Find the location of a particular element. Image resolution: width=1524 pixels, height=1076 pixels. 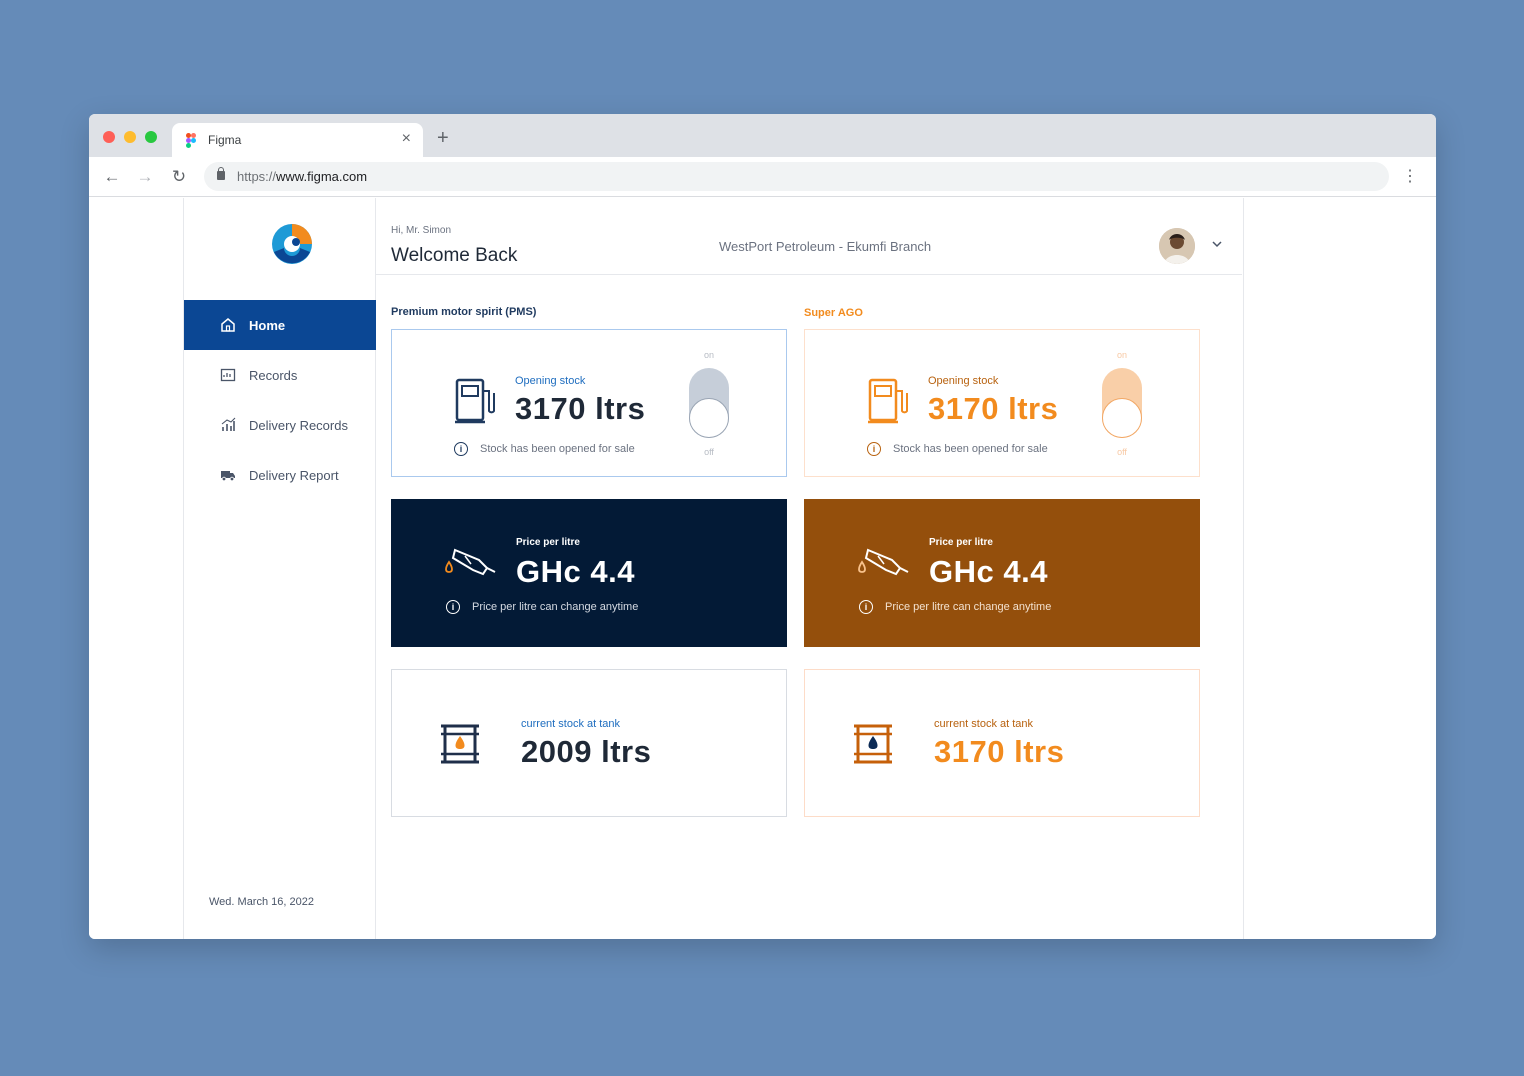

ago-stock-toggle is located at coordinates (1122, 403).